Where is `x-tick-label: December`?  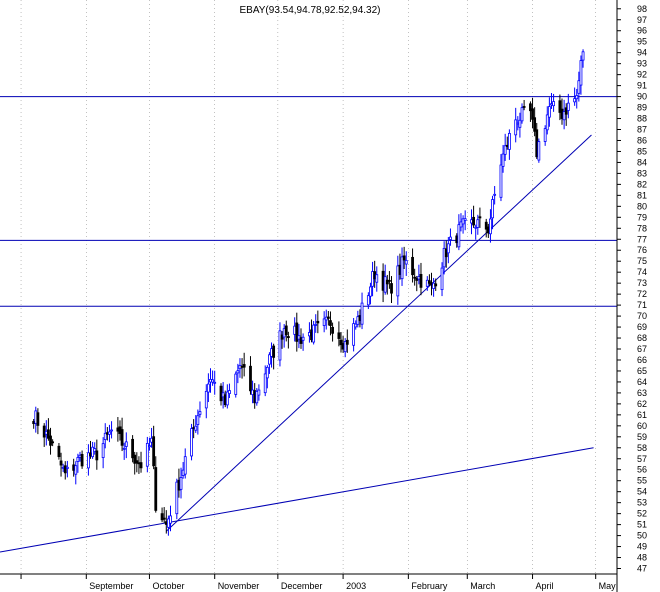 x-tick-label: December is located at coordinates (302, 586).